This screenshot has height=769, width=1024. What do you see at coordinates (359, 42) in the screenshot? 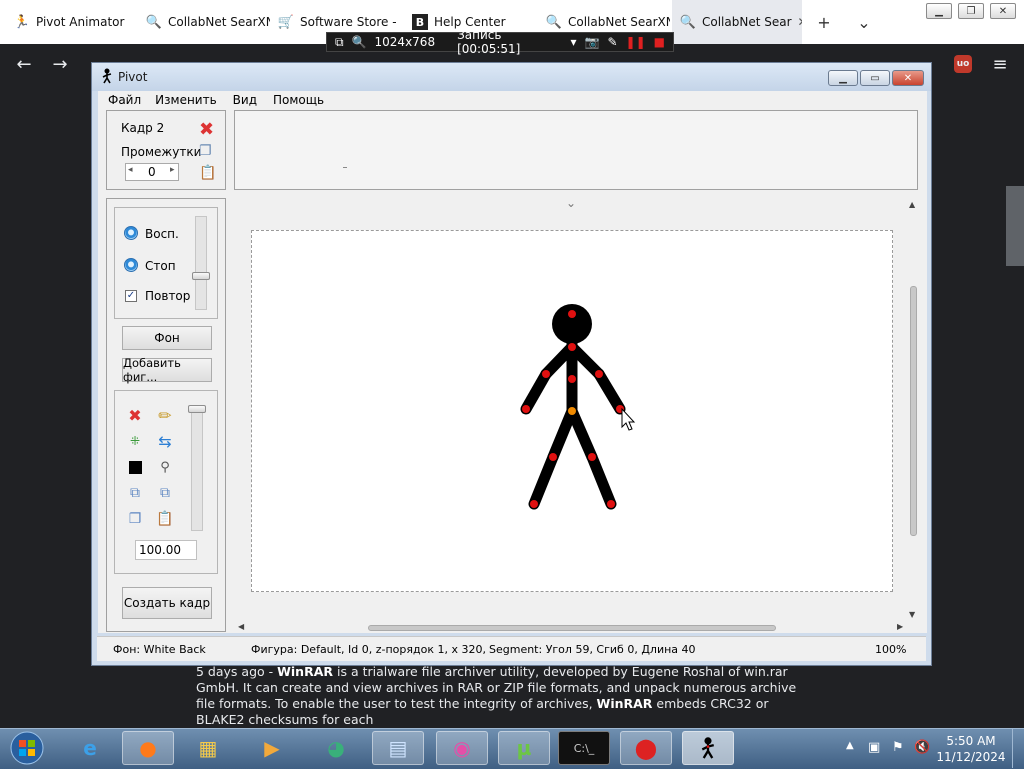
I see `zoom-icon: 🔍` at bounding box center [359, 42].